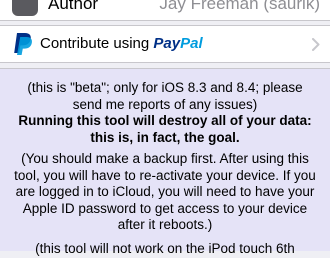 This screenshot has width=330, height=258. Describe the element at coordinates (191, 43) in the screenshot. I see `paypal-brand-pal: Pal` at that location.